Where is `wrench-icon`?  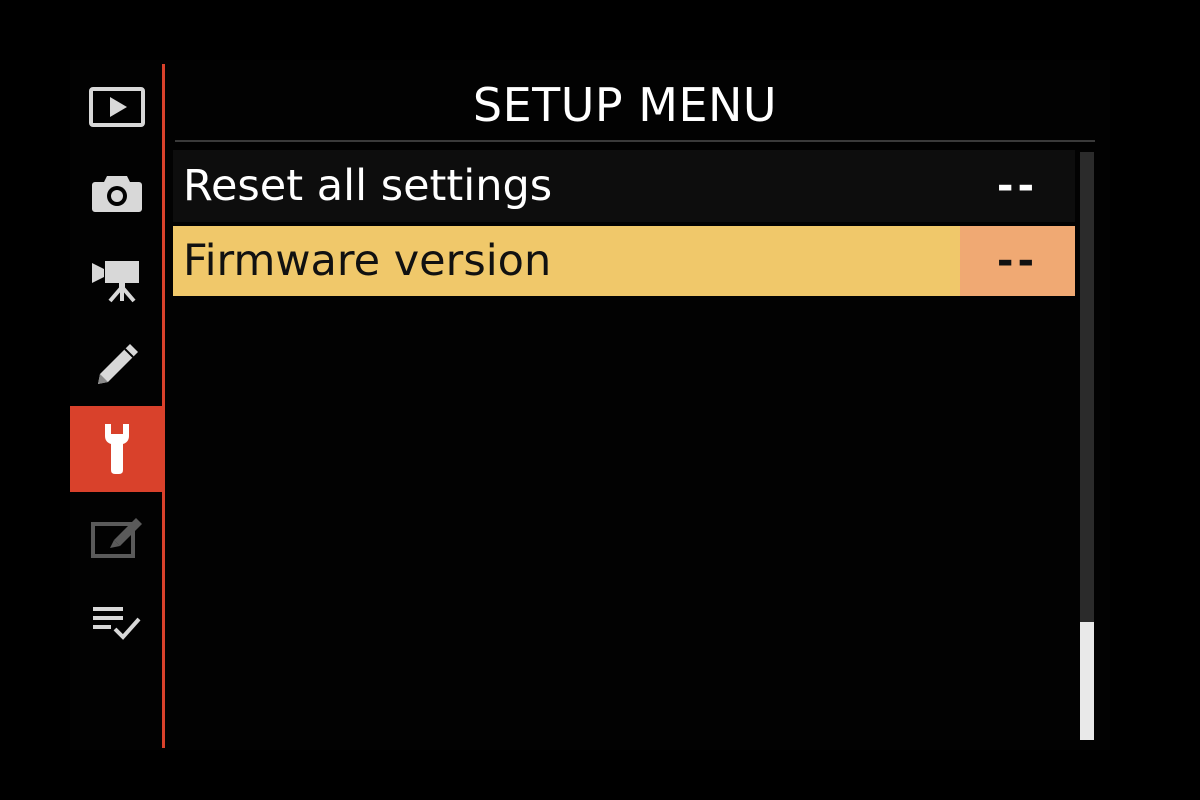
wrench-icon is located at coordinates (116, 449).